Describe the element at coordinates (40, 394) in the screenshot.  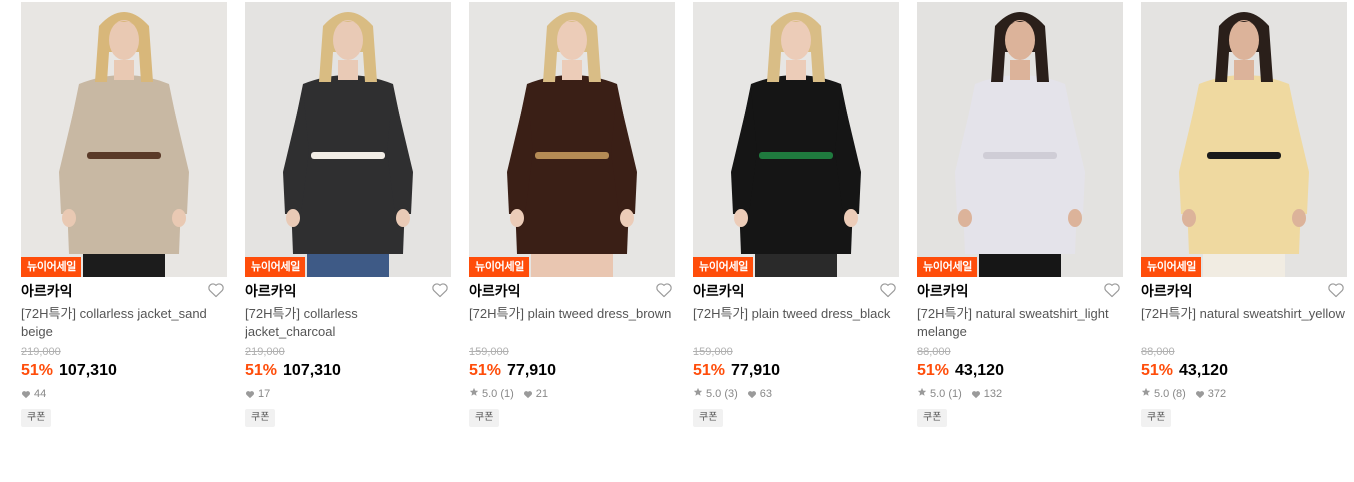
I see `like-count: 44` at that location.